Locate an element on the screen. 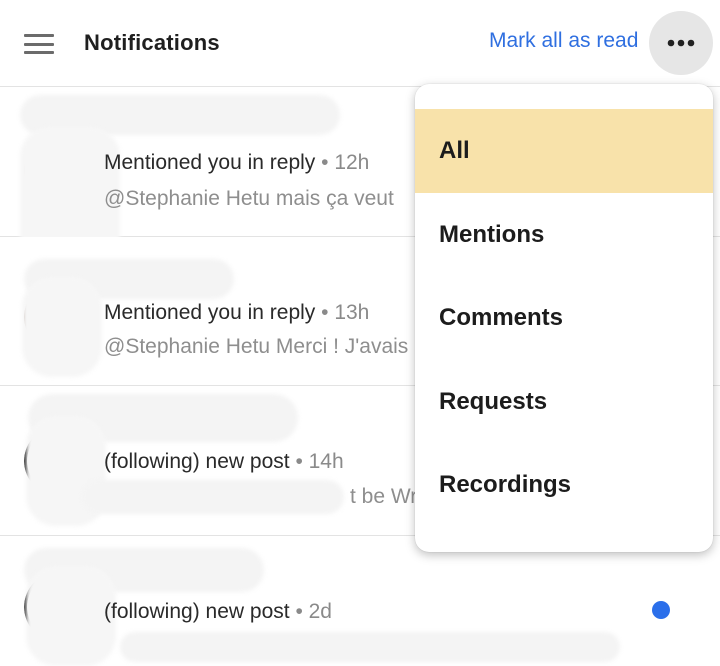  more-horiz-icon is located at coordinates (681, 43).